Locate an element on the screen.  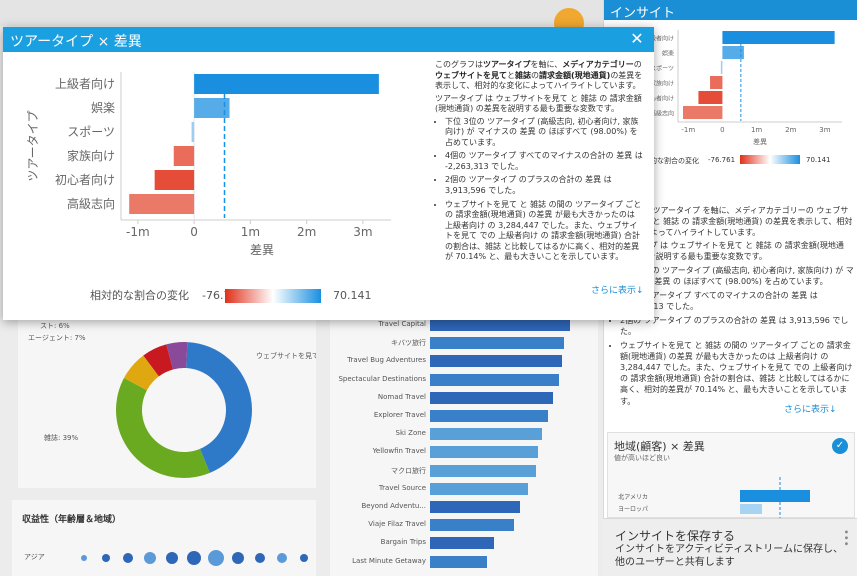
donut-chart-panel: ウェブサイトを見て: 43% 雑誌: 39% エージェント: 7% スト: 6% is located at coordinates (178, 403).